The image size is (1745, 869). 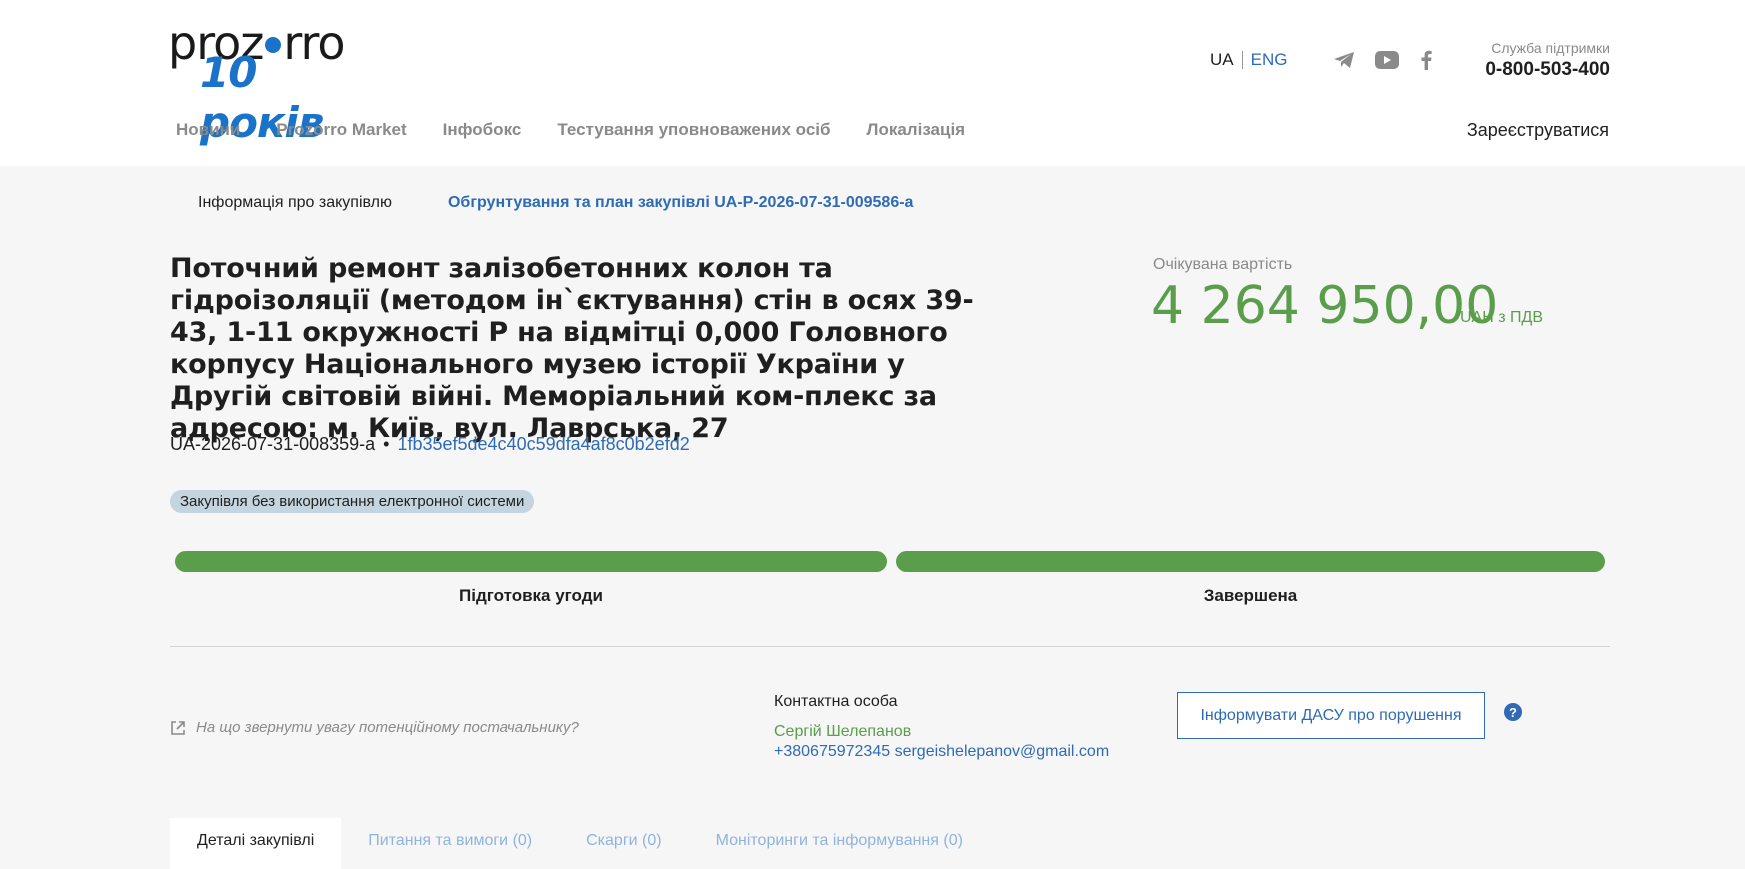 What do you see at coordinates (843, 731) in the screenshot?
I see `contact-name: Сергій Шелепанов` at bounding box center [843, 731].